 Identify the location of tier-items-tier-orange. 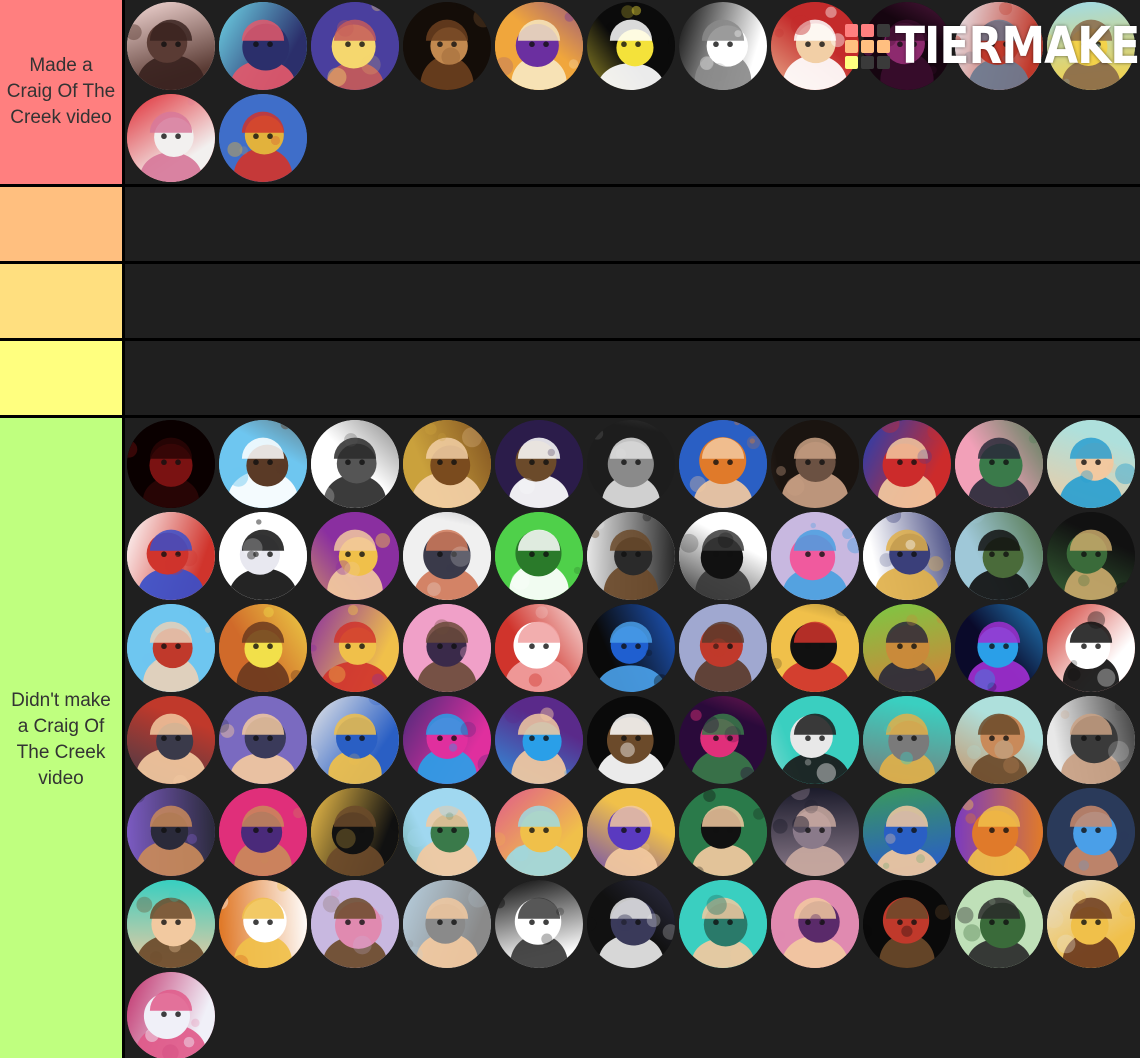
(632, 224).